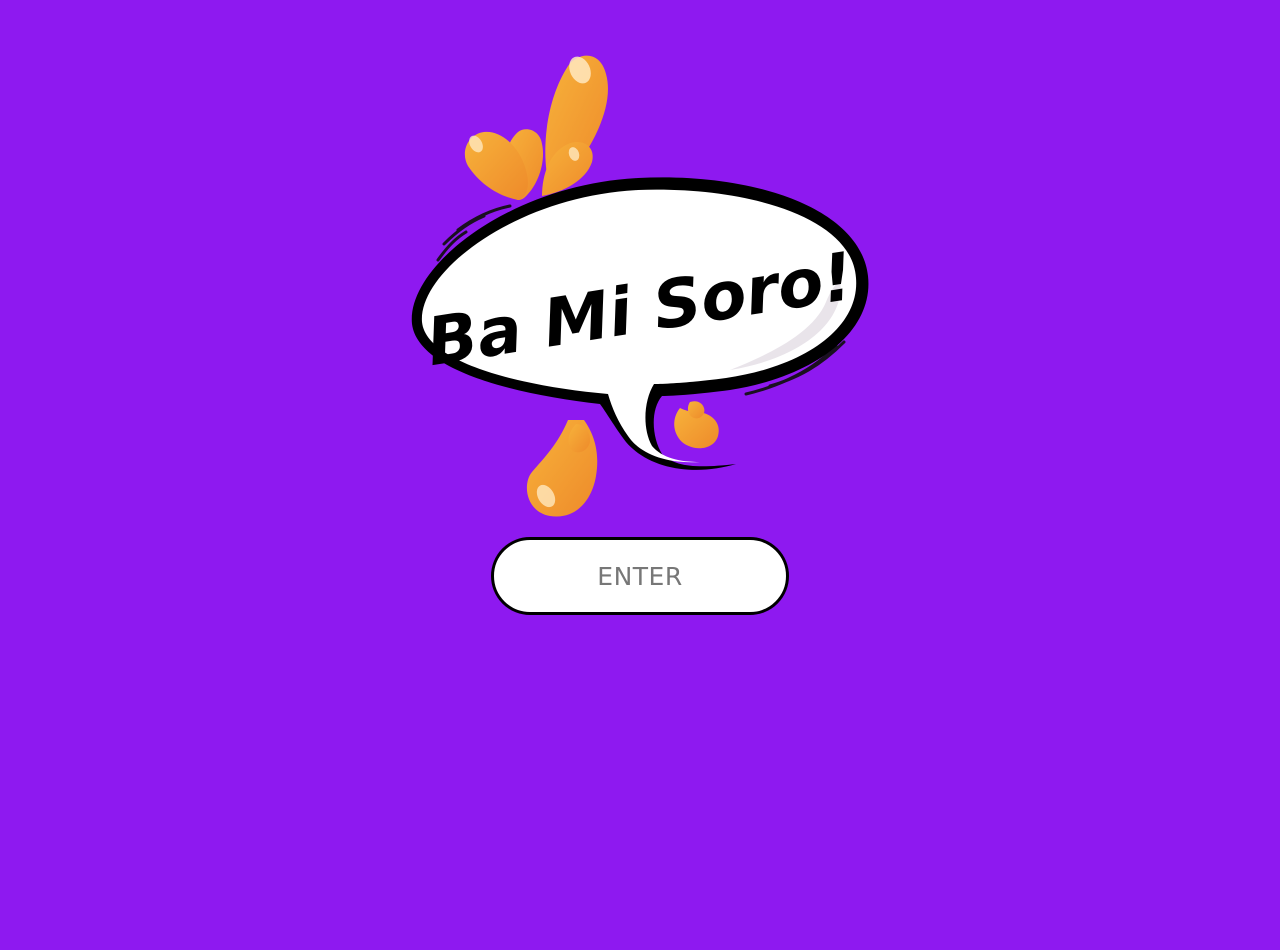 This screenshot has width=1280, height=950. Describe the element at coordinates (536, 127) in the screenshot. I see `splash-drops-top` at that location.